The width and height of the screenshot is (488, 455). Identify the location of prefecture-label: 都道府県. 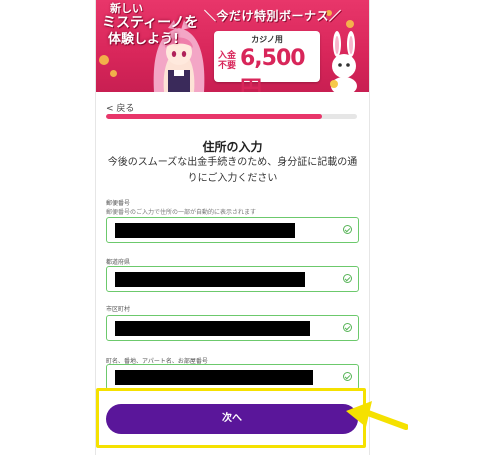
(118, 262).